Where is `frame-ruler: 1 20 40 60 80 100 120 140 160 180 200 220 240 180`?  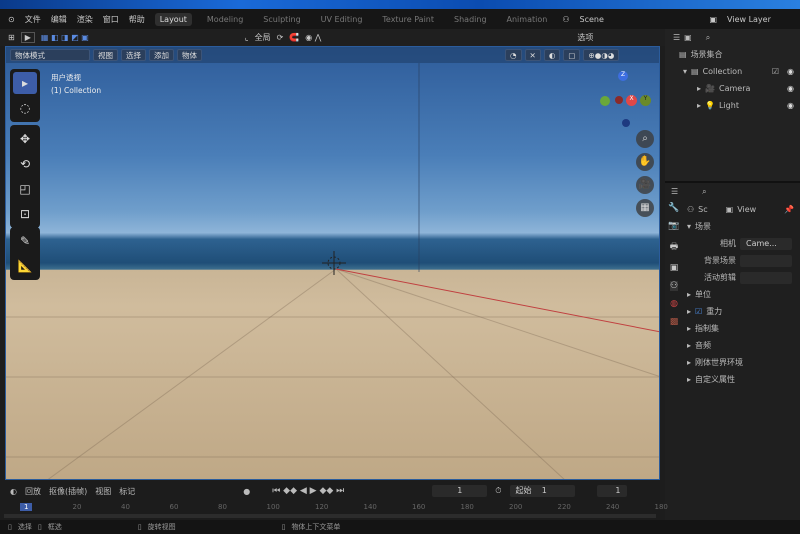 frame-ruler: 1 20 40 60 80 100 120 140 160 180 200 220 240 180 is located at coordinates (334, 508).